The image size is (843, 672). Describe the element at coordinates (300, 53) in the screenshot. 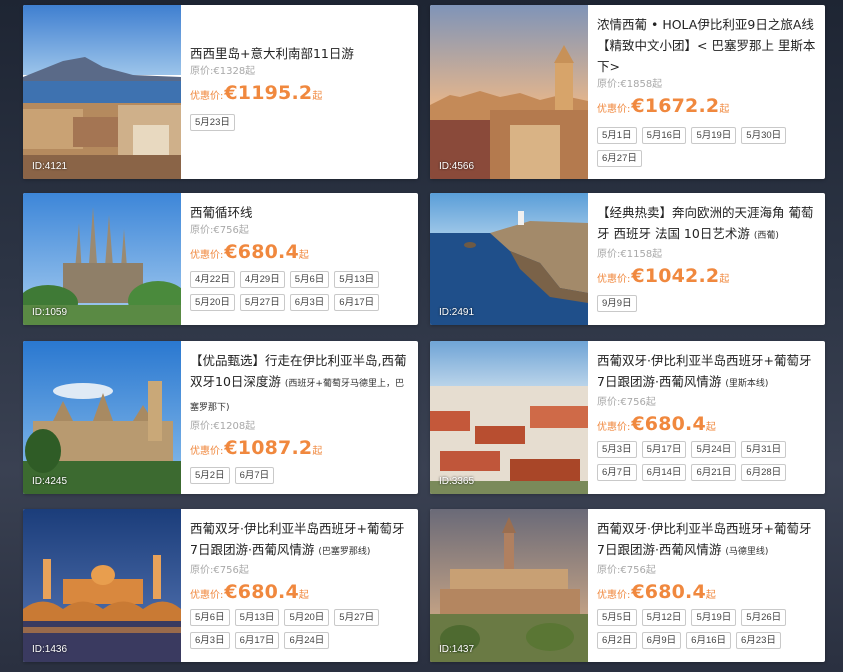

I see `tour-title: 西西里岛+意大利南部11日游` at that location.